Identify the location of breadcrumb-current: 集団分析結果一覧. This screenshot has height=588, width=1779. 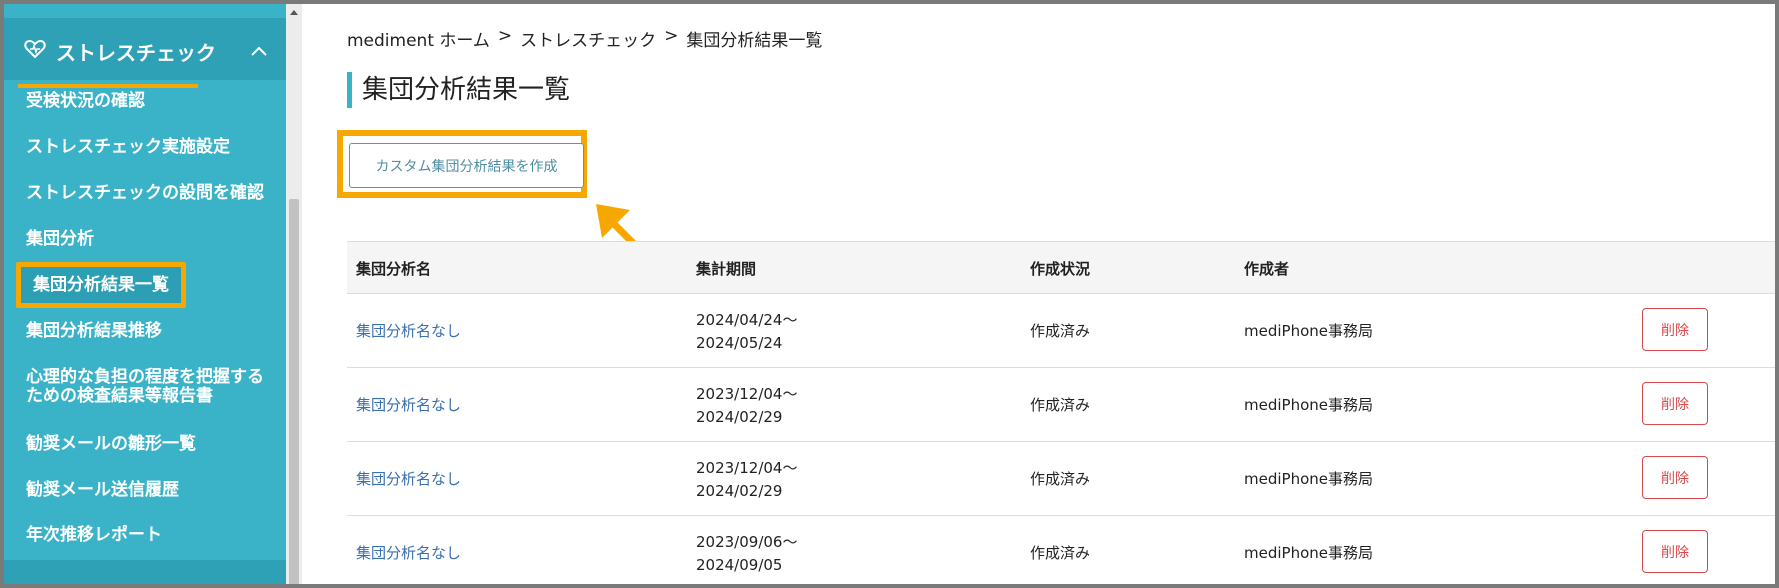
(754, 41).